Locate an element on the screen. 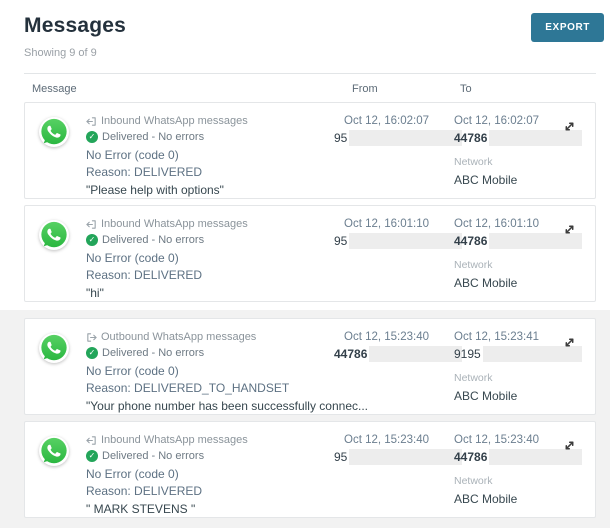  from-timestamp: Oct 12, 16:01:10 is located at coordinates (387, 224).